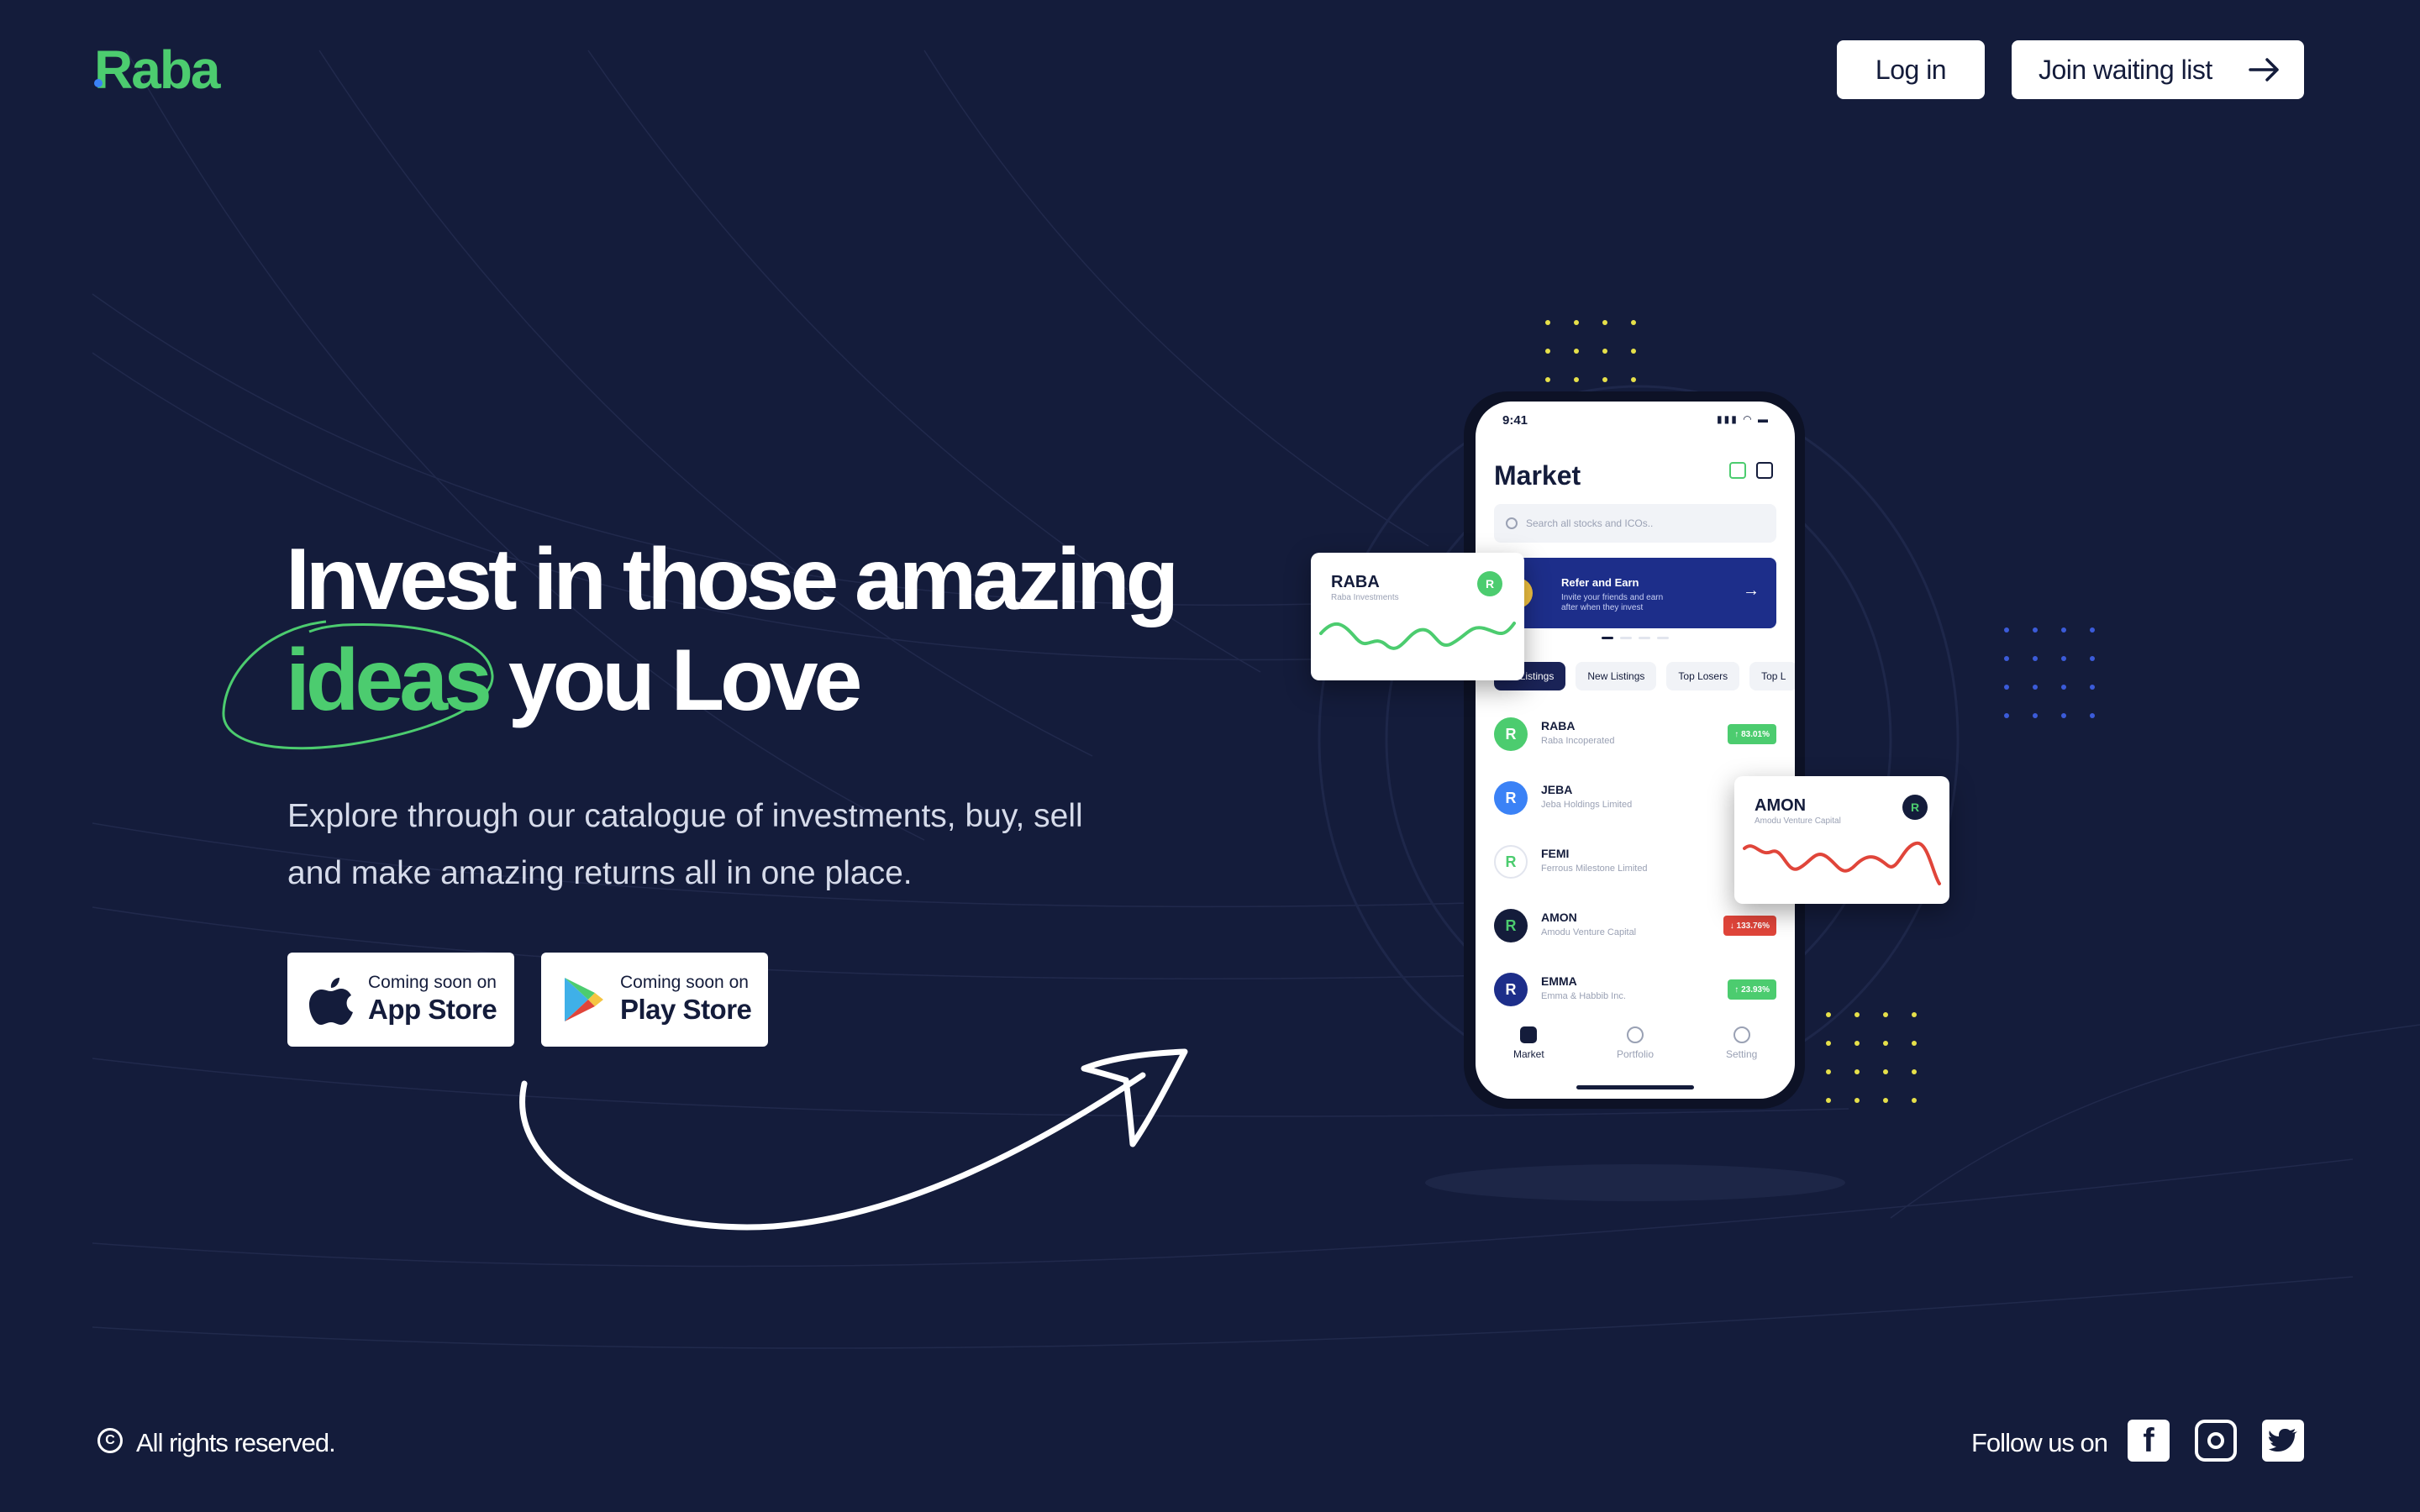 This screenshot has width=2420, height=1512. Describe the element at coordinates (1584, 996) in the screenshot. I see `stock-company: Emma & Habbib Inc.` at that location.